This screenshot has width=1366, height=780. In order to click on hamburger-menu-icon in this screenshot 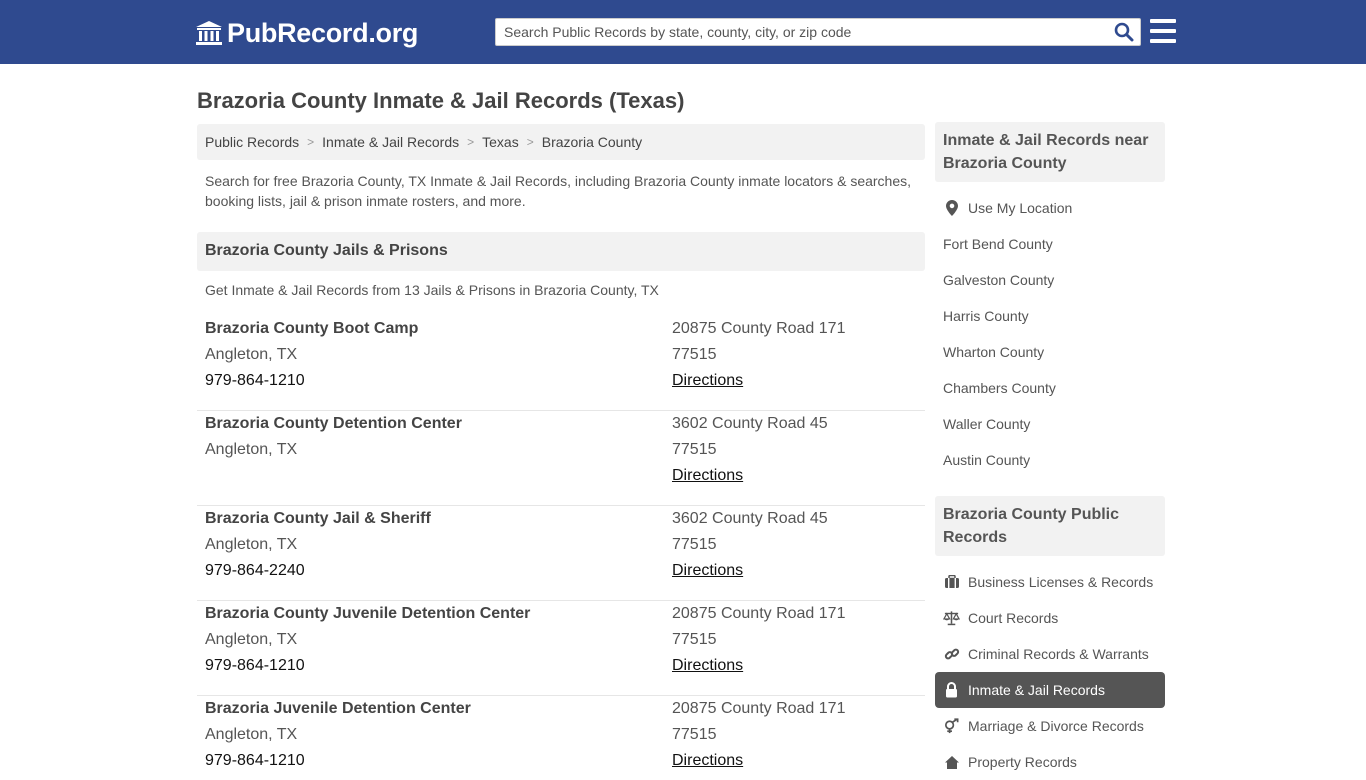, I will do `click(1163, 31)`.